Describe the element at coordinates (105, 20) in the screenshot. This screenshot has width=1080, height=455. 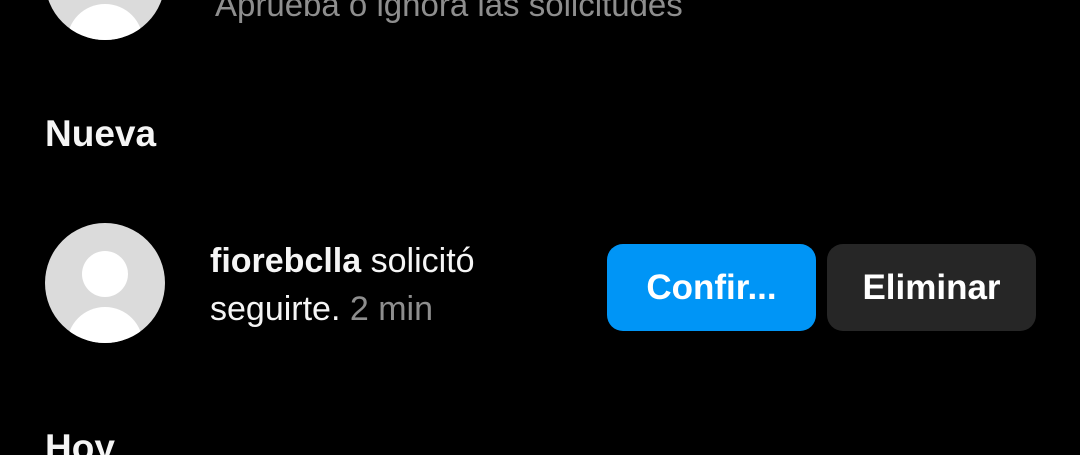
I see `follow-requests-avatar` at that location.